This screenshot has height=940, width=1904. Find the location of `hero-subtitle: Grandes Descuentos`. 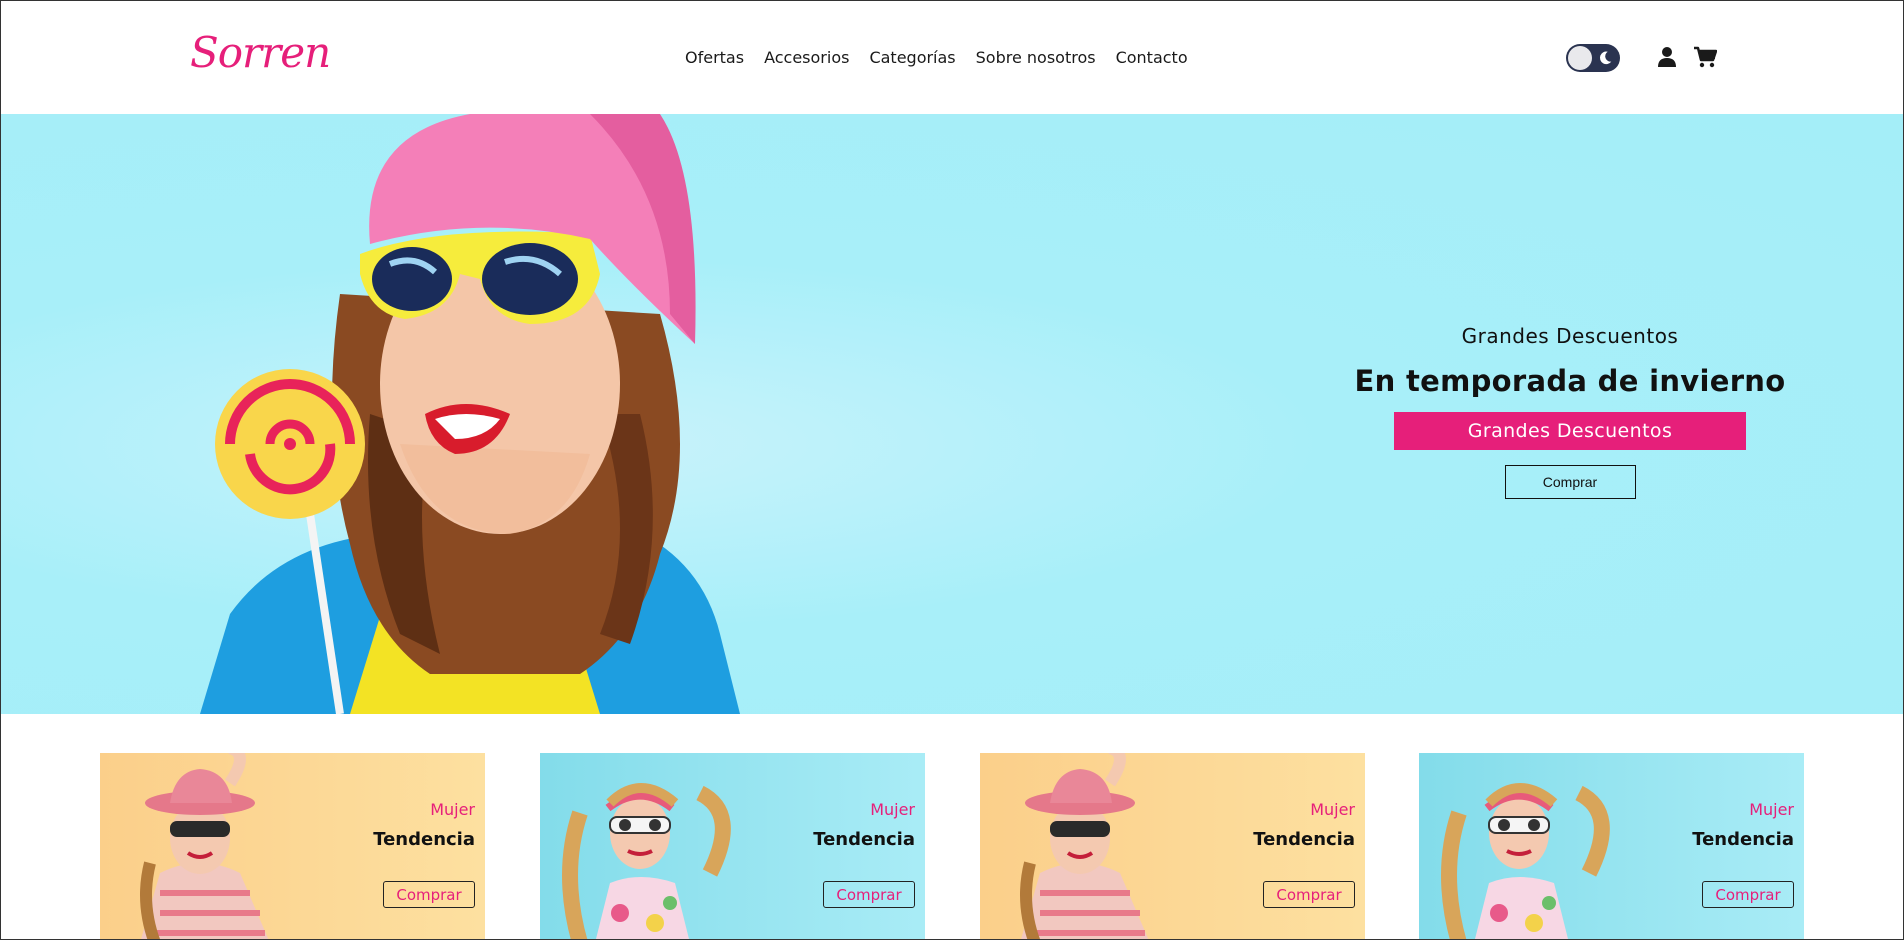

hero-subtitle: Grandes Descuentos is located at coordinates (1570, 336).